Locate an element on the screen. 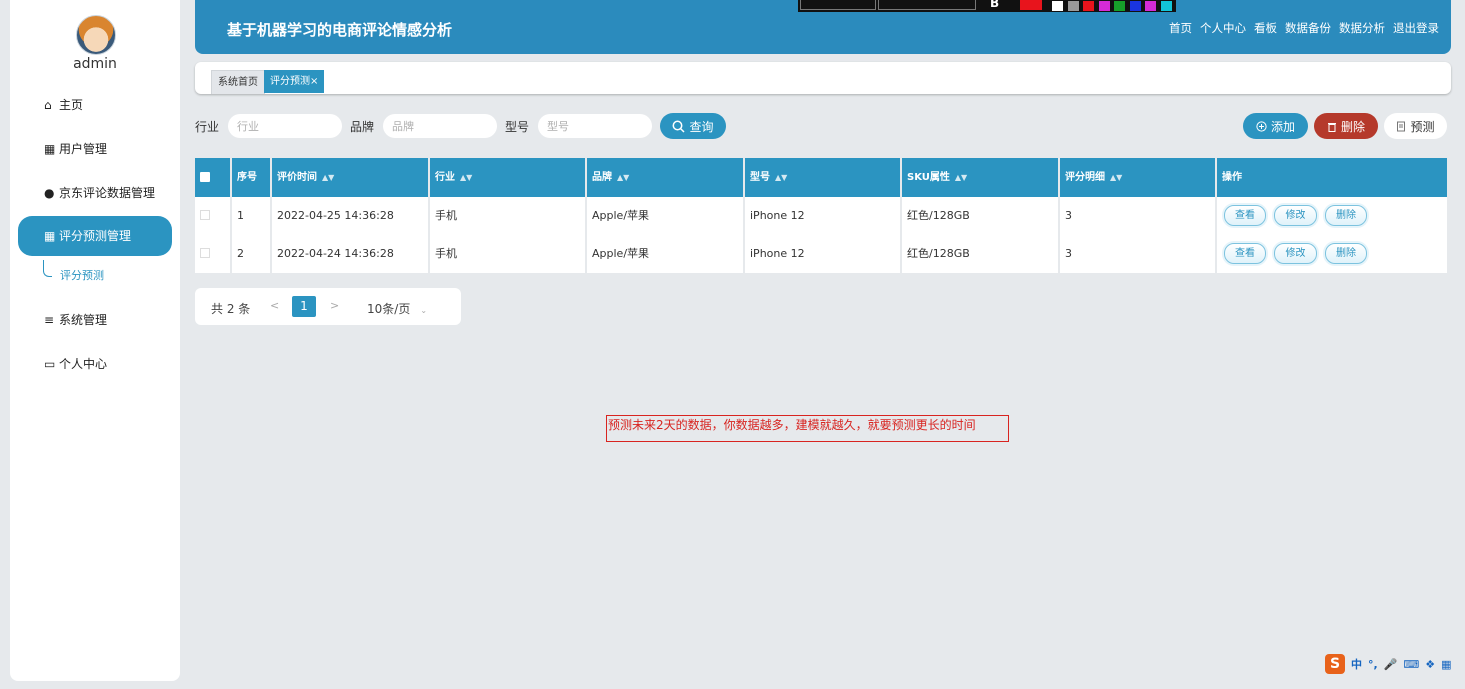 The width and height of the screenshot is (1465, 689). nav-backup: 数据备份 is located at coordinates (1308, 28).